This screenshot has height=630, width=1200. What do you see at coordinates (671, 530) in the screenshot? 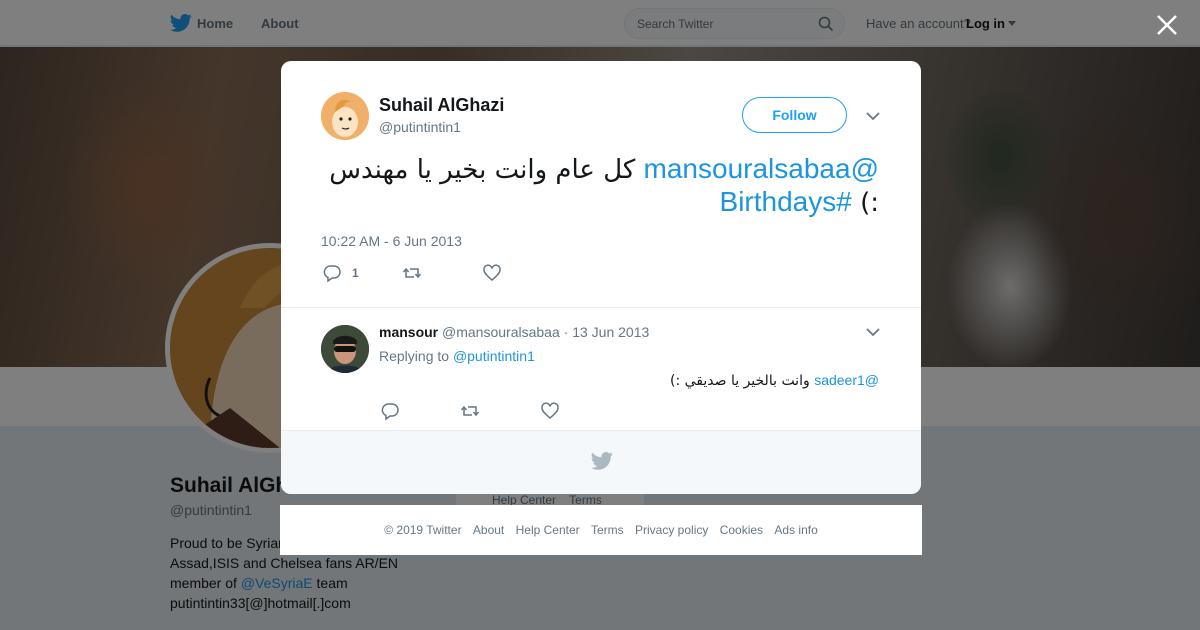
I see `footer-privacy-link: Privacy policy` at bounding box center [671, 530].